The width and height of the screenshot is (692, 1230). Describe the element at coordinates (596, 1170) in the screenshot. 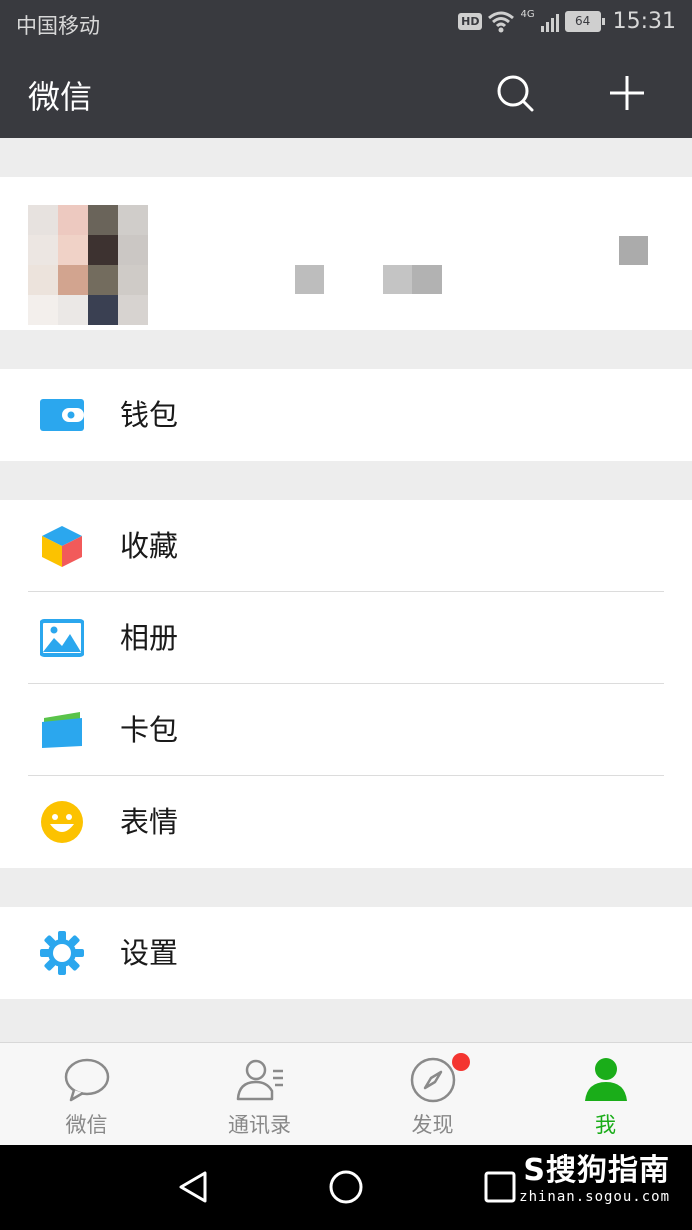

I see `watermark-logo: S搜狗指南` at that location.